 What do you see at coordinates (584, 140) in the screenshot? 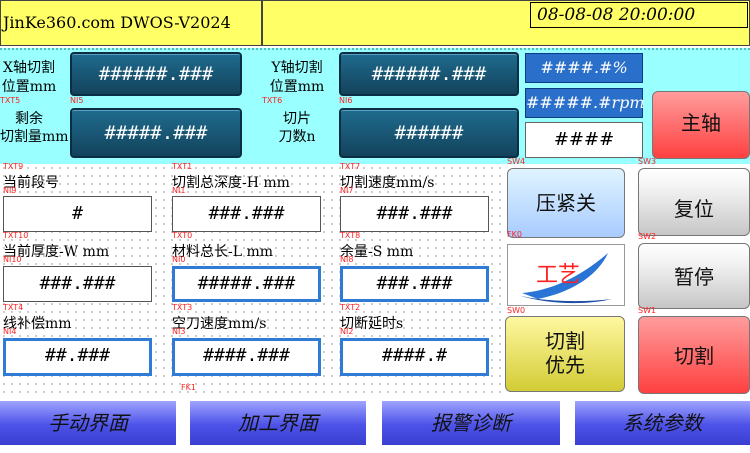
I see `integer-display: ####` at bounding box center [584, 140].